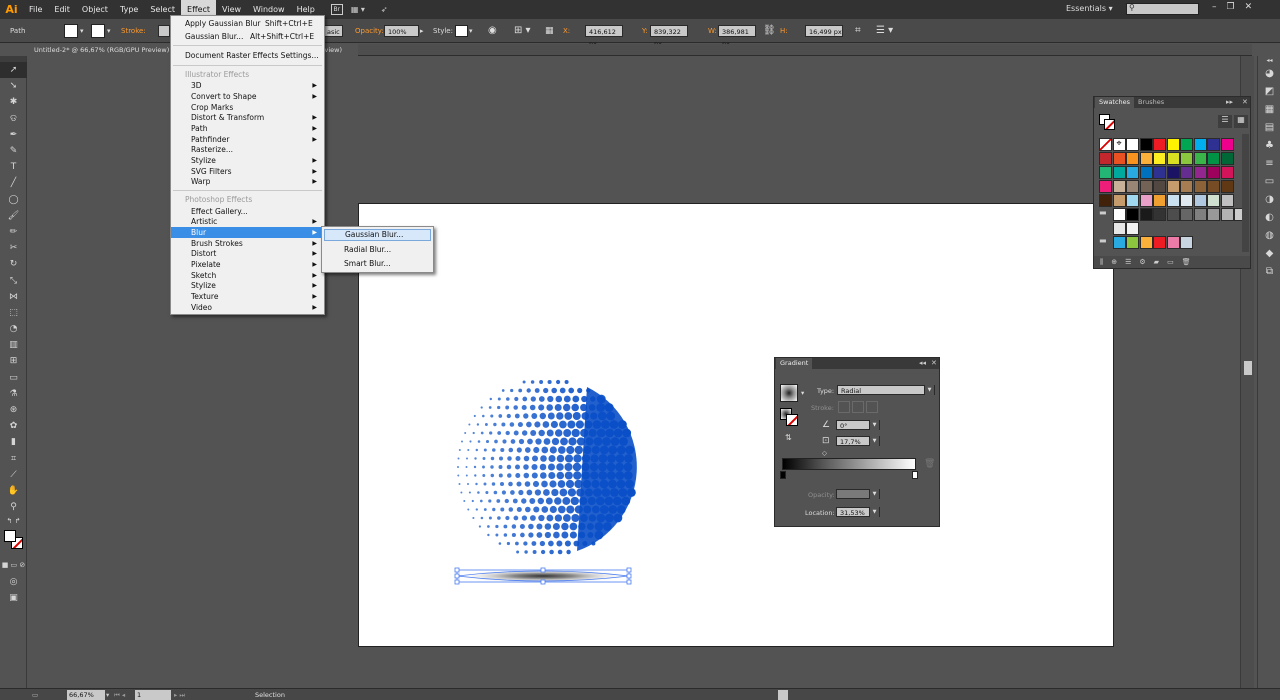 This screenshot has width=1280, height=700. I want to click on paintbrush-tool-icon: 🖌, so click(13, 216).